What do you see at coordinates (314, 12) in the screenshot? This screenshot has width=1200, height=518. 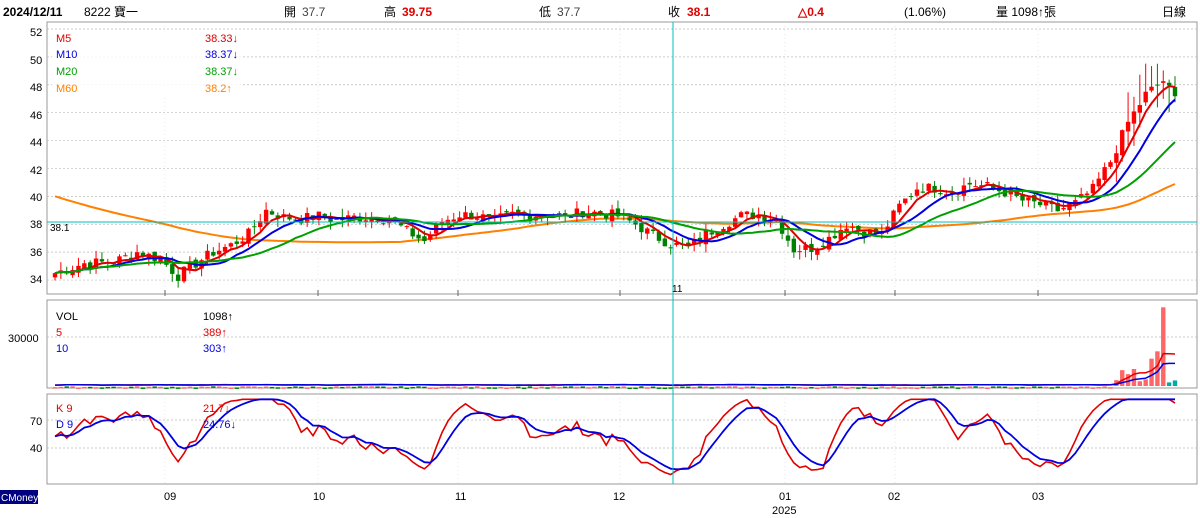 I see `header-open: 37.7` at bounding box center [314, 12].